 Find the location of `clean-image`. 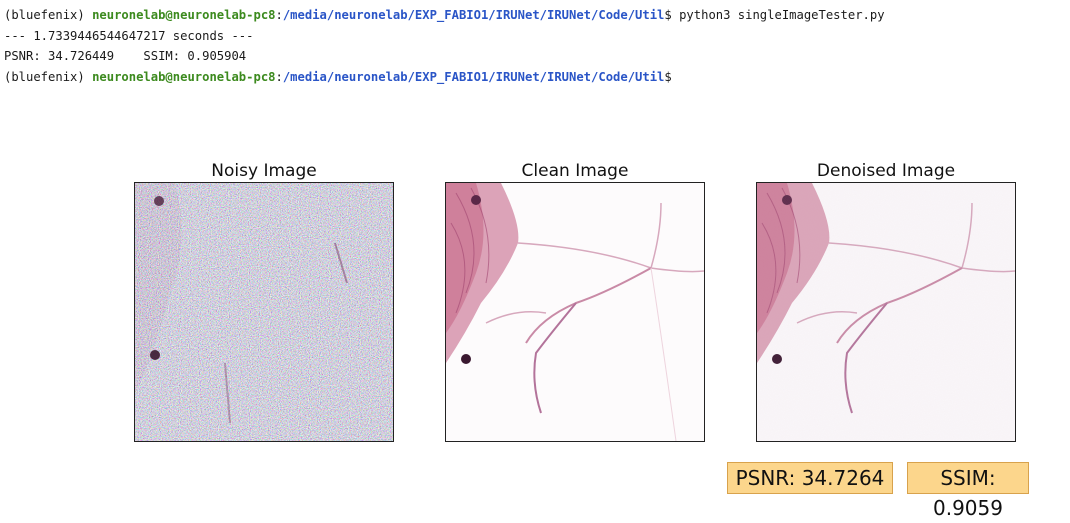

clean-image is located at coordinates (575, 312).